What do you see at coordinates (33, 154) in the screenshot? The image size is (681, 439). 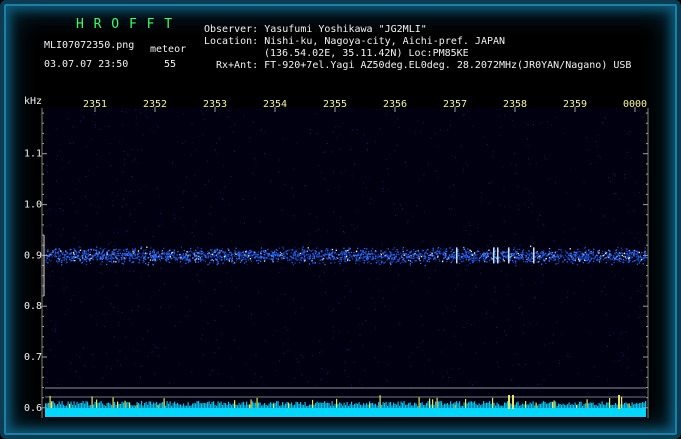 I see `y-tick-label: 1.1` at bounding box center [33, 154].